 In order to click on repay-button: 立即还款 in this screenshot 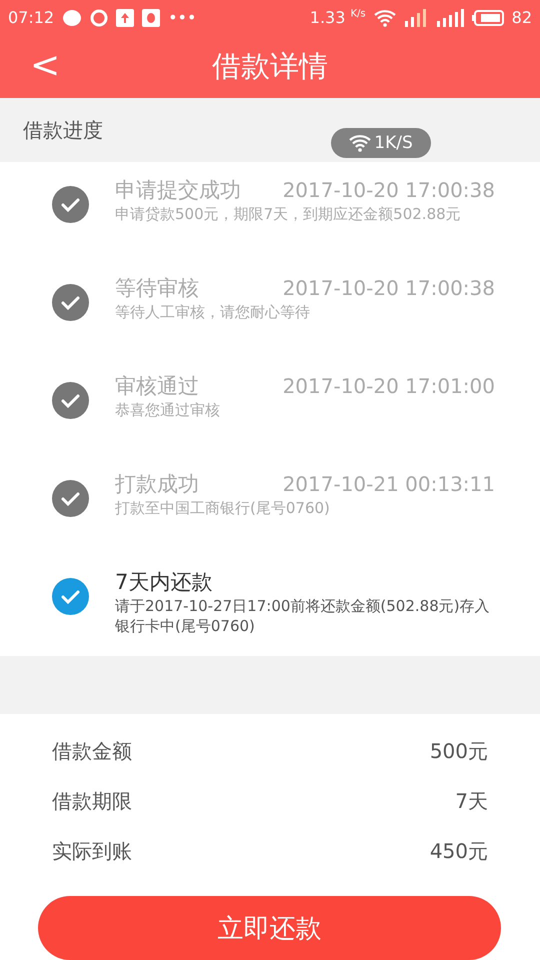, I will do `click(269, 928)`.